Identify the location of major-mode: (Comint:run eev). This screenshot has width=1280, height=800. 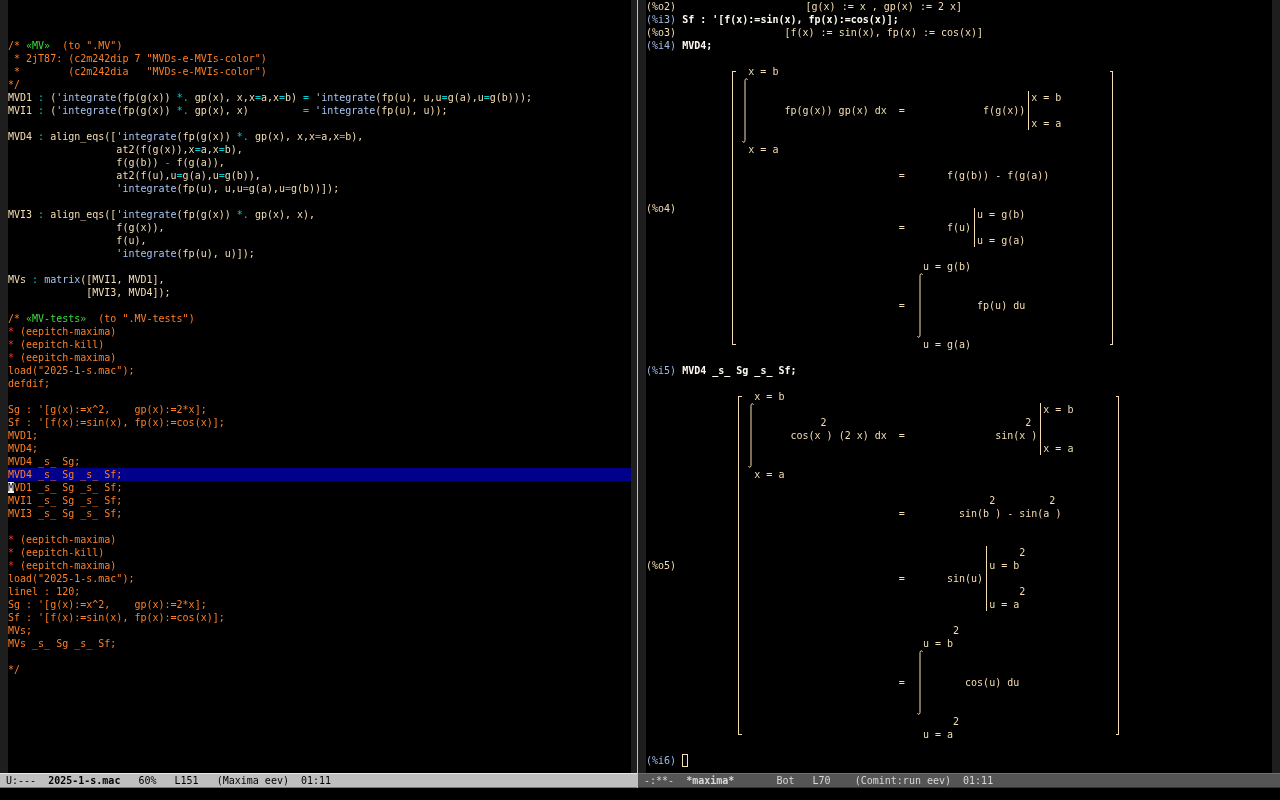
(903, 780).